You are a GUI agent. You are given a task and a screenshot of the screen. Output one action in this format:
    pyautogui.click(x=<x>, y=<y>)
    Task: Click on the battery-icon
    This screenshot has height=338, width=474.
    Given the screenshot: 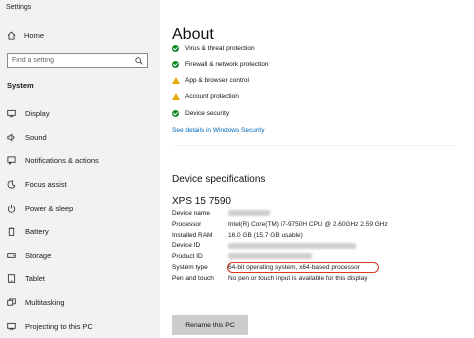 What is the action you would take?
    pyautogui.click(x=11, y=232)
    